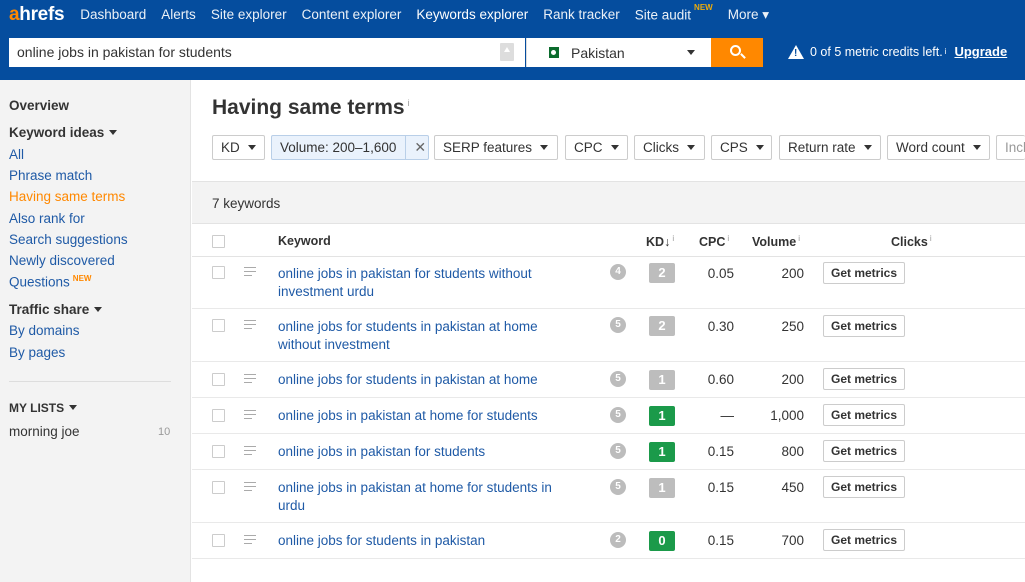 The image size is (1025, 582). What do you see at coordinates (420, 452) in the screenshot?
I see `keyword-link: online jobs in pakistan for students` at bounding box center [420, 452].